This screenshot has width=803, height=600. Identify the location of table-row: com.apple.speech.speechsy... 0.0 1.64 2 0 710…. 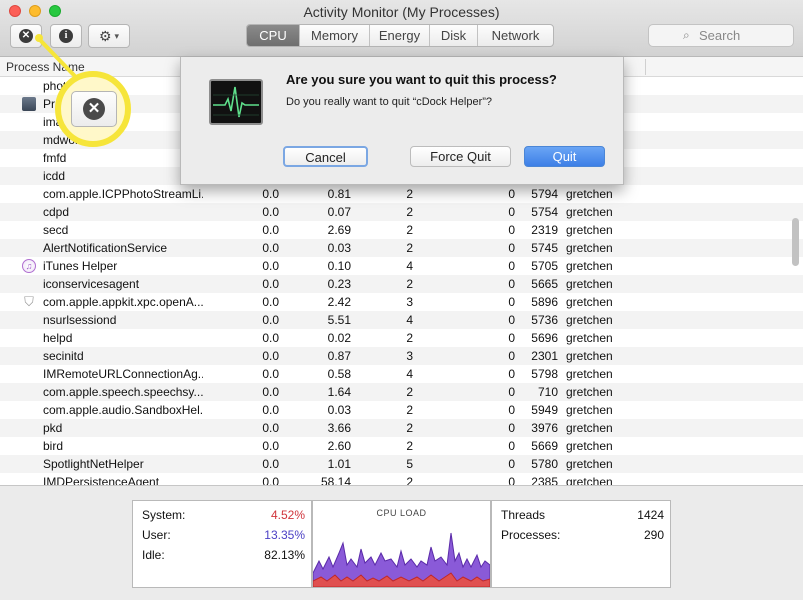
(401, 392).